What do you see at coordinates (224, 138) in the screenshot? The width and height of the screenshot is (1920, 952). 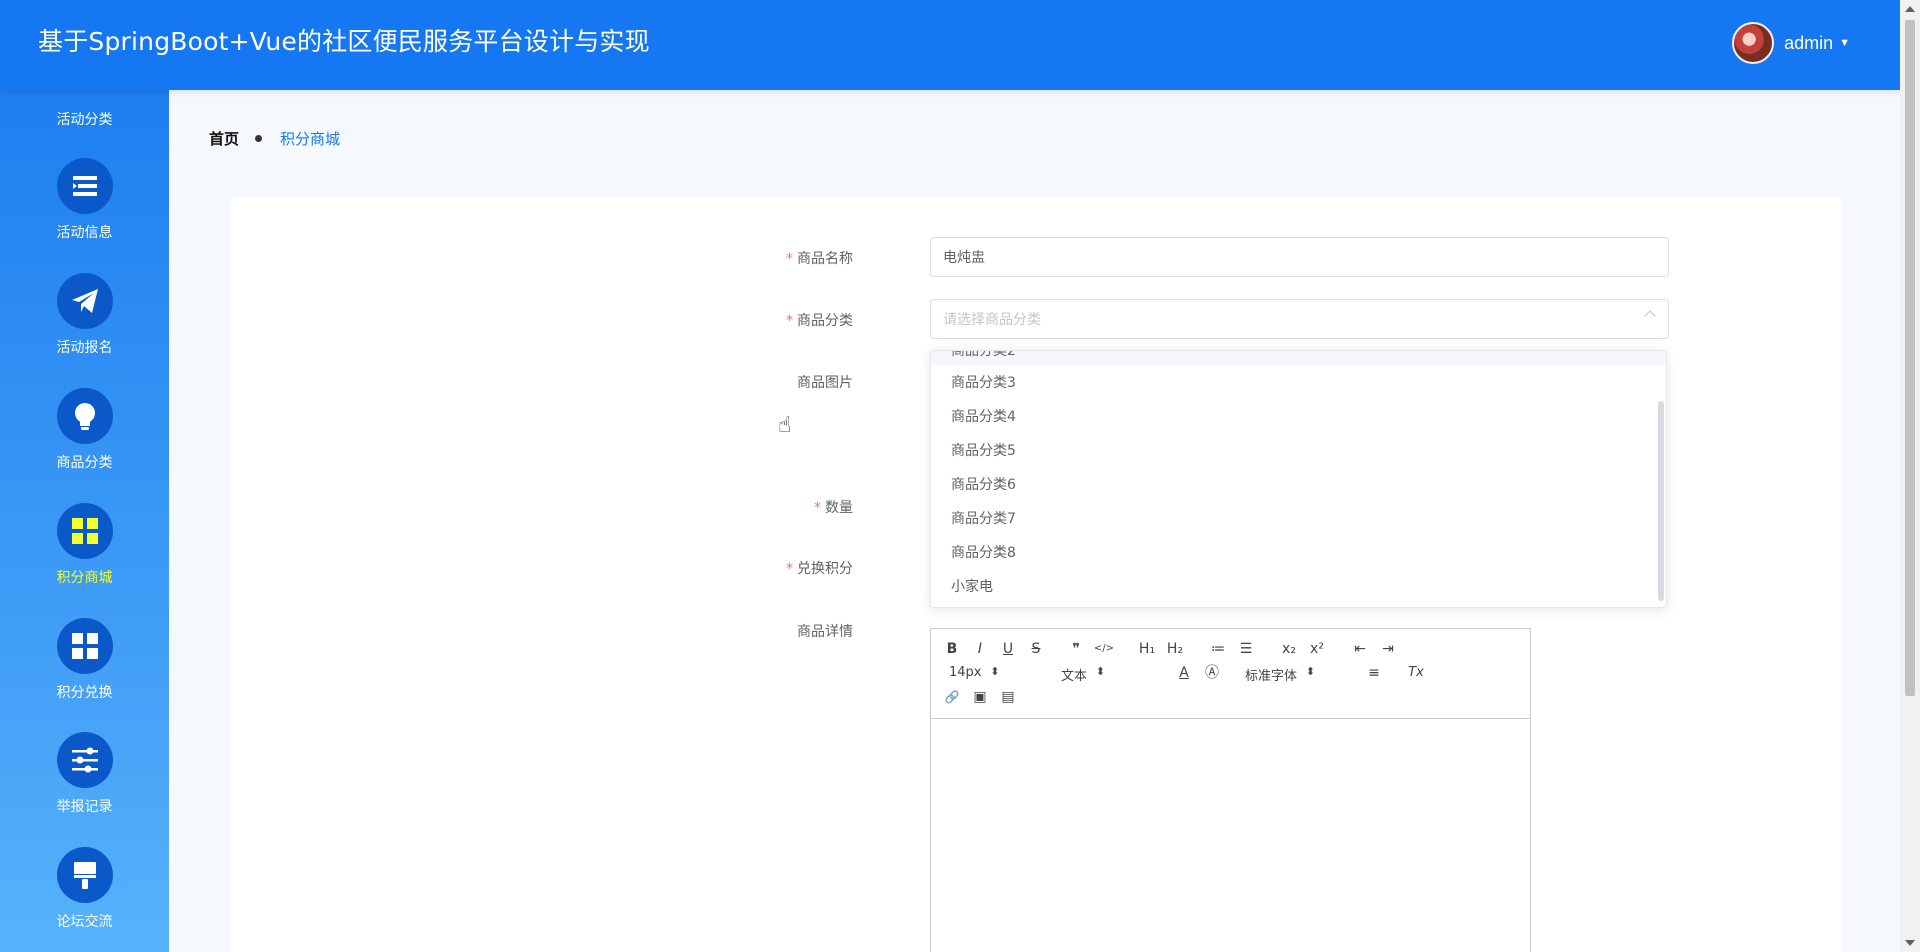 I see `breadcrumb-home: 首页` at bounding box center [224, 138].